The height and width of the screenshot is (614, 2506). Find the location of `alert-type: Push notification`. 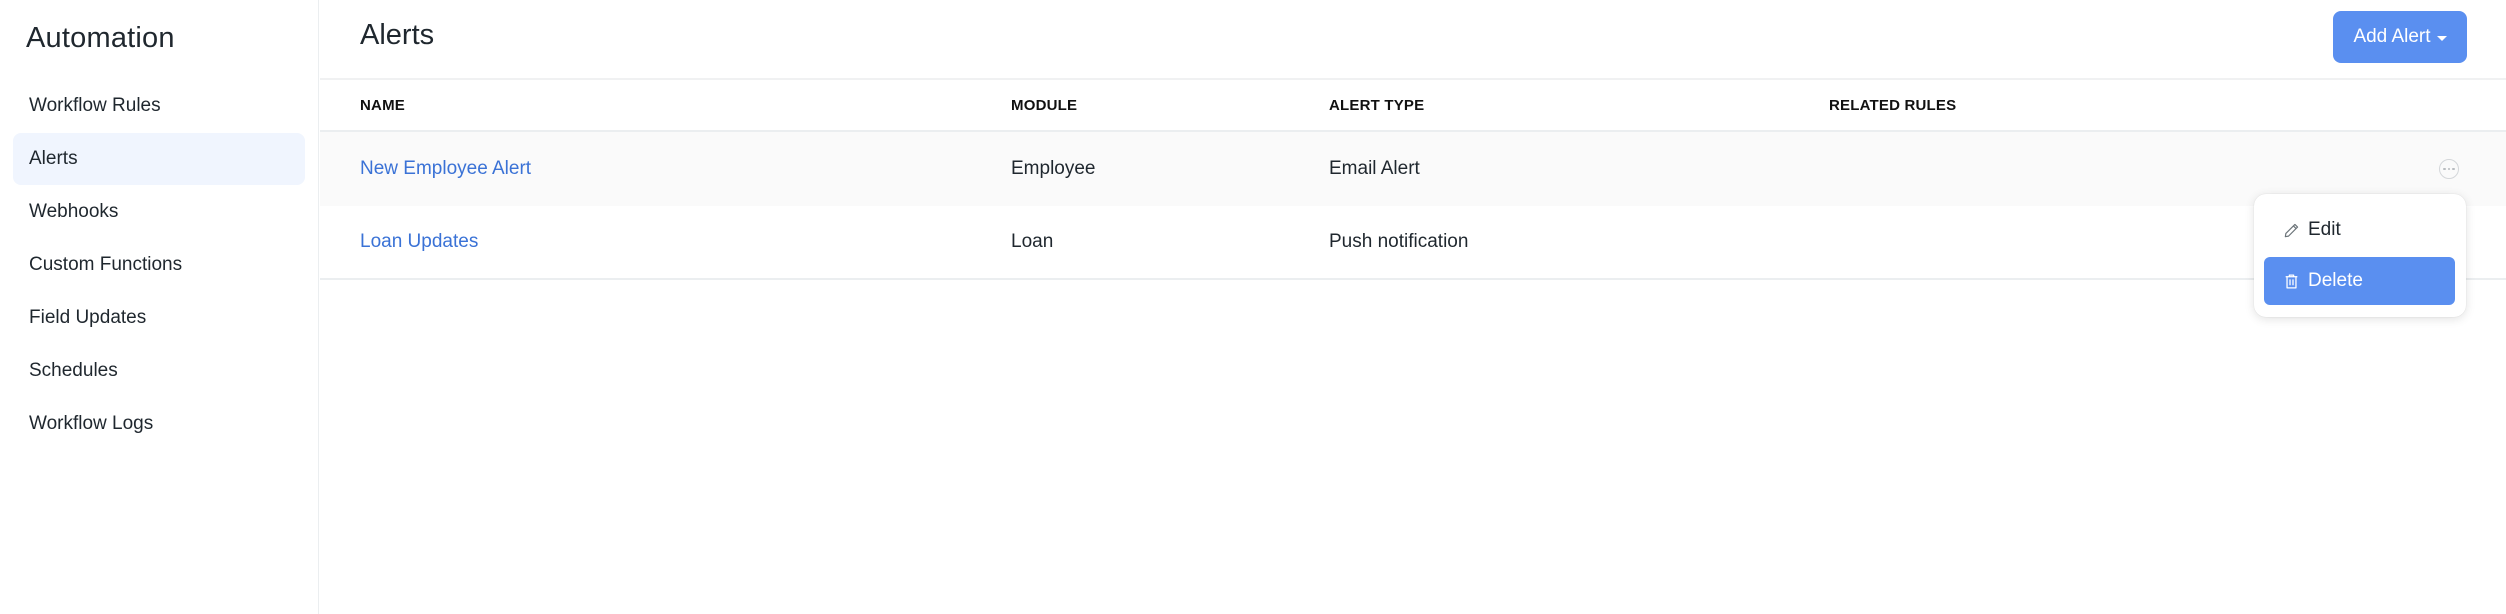

alert-type: Push notification is located at coordinates (1399, 241).